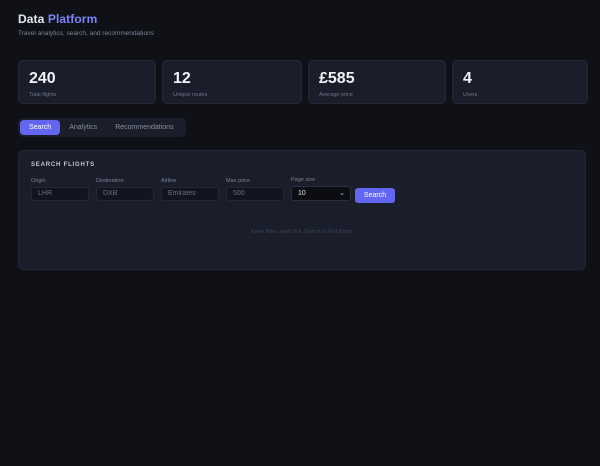 The image size is (600, 466). I want to click on stat-label: Users, so click(470, 95).